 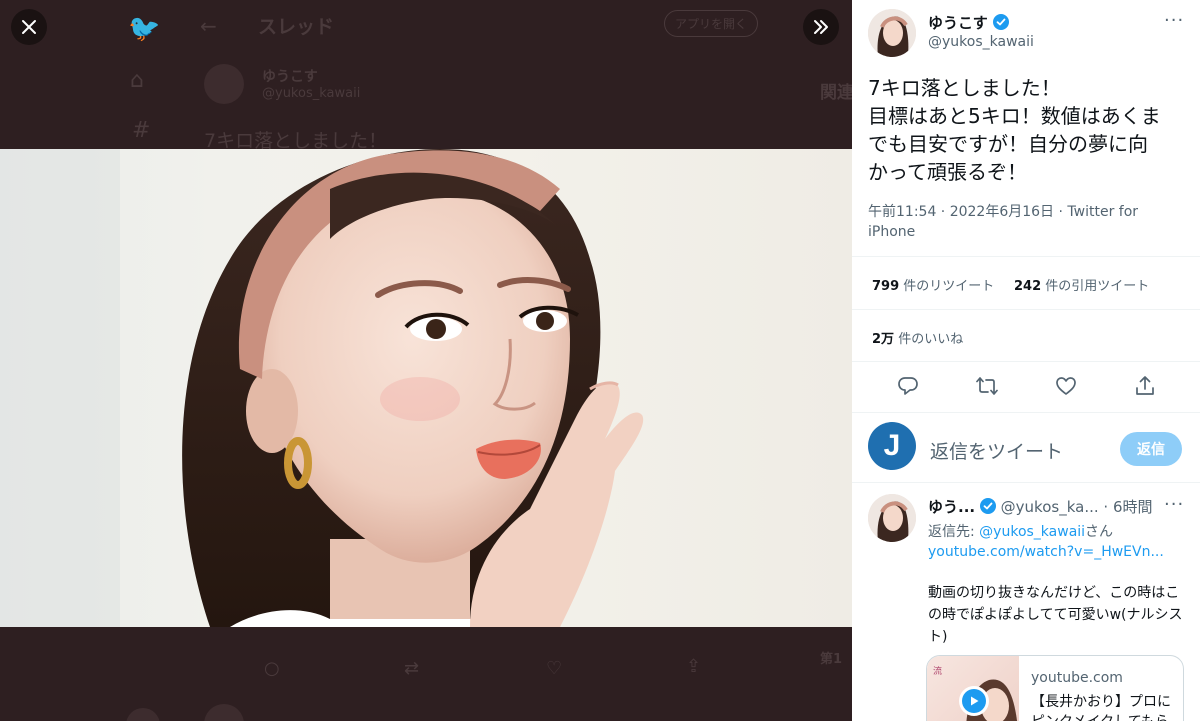 What do you see at coordinates (947, 172) in the screenshot?
I see `tweet-text-line: かって頑張るぞ！` at bounding box center [947, 172].